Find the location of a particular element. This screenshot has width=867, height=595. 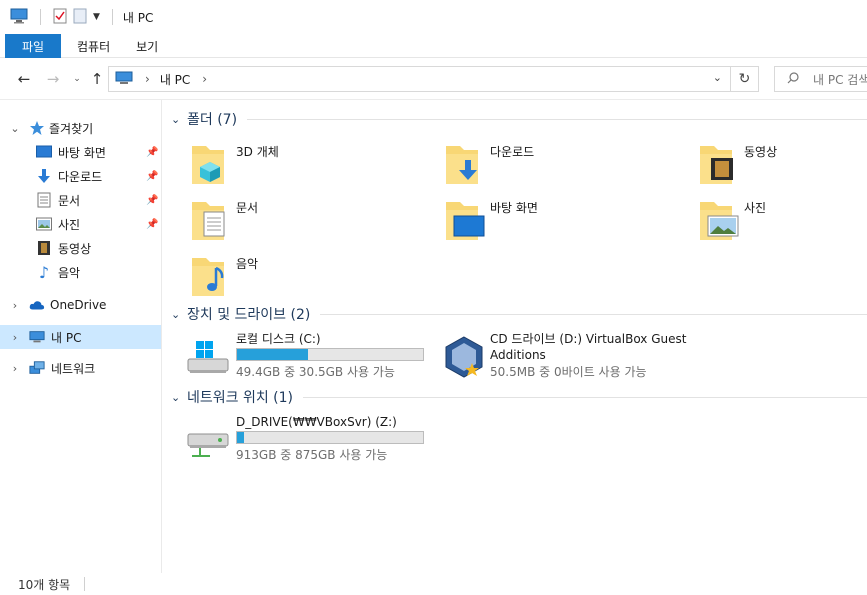

drive-free-space: 50.5MB 중 0바이트 사용 가능 is located at coordinates (568, 372).